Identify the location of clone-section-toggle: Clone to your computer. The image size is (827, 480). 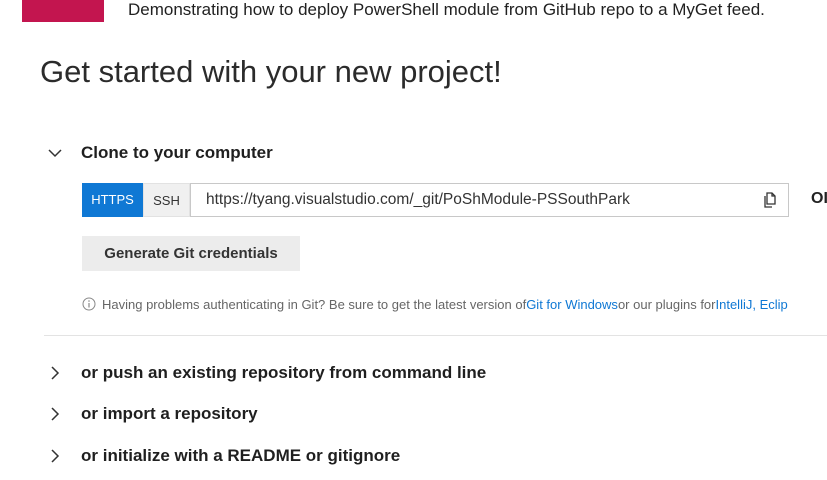
(158, 153).